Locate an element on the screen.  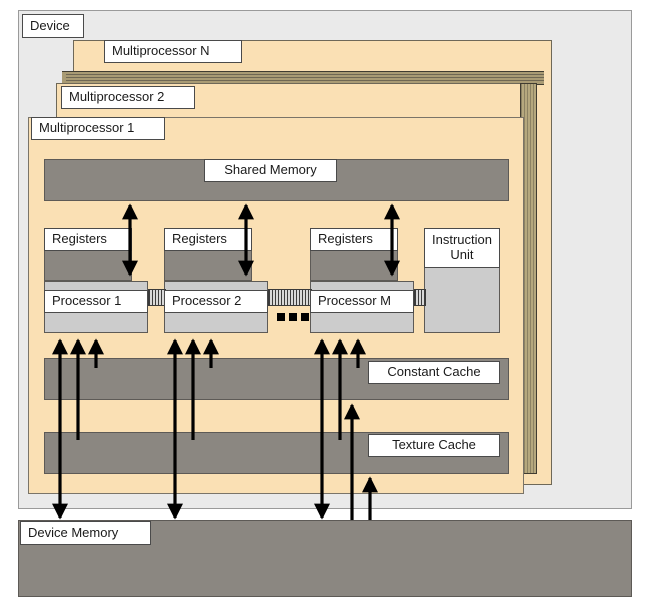
processor-label-1: Processor 1 is located at coordinates (96, 301).